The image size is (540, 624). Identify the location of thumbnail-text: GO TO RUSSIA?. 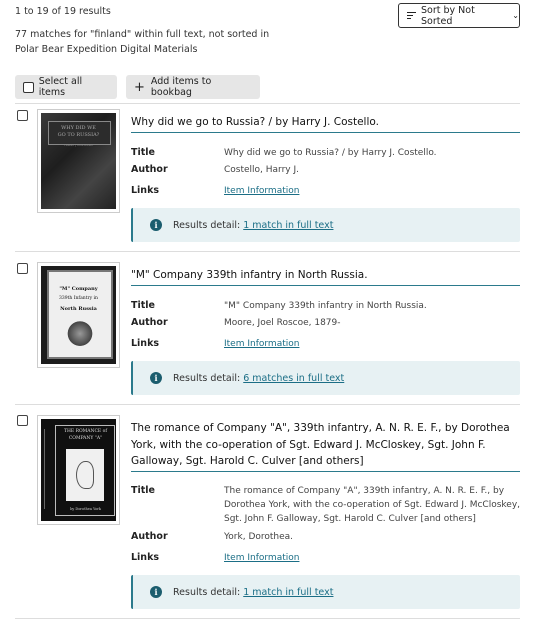
(78, 135).